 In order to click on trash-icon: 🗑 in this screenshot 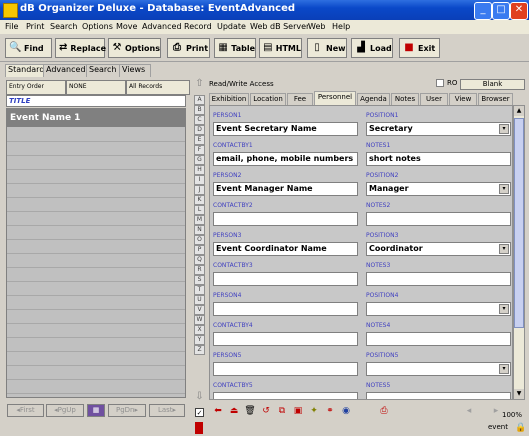, I will do `click(250, 411)`.